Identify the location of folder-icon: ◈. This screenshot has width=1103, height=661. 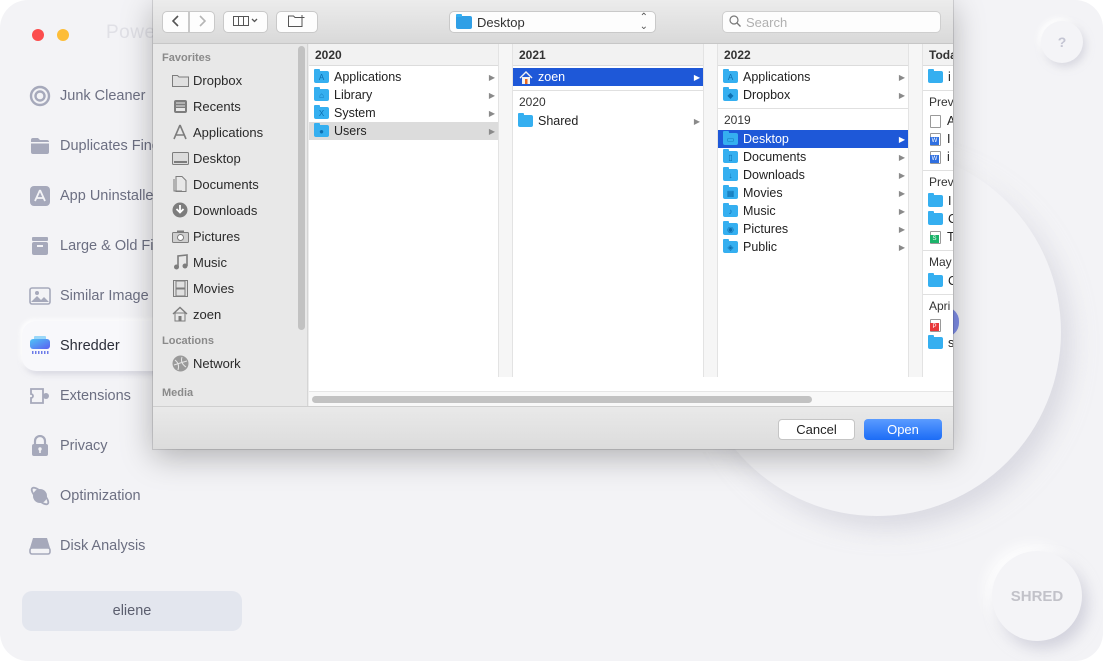
(730, 246).